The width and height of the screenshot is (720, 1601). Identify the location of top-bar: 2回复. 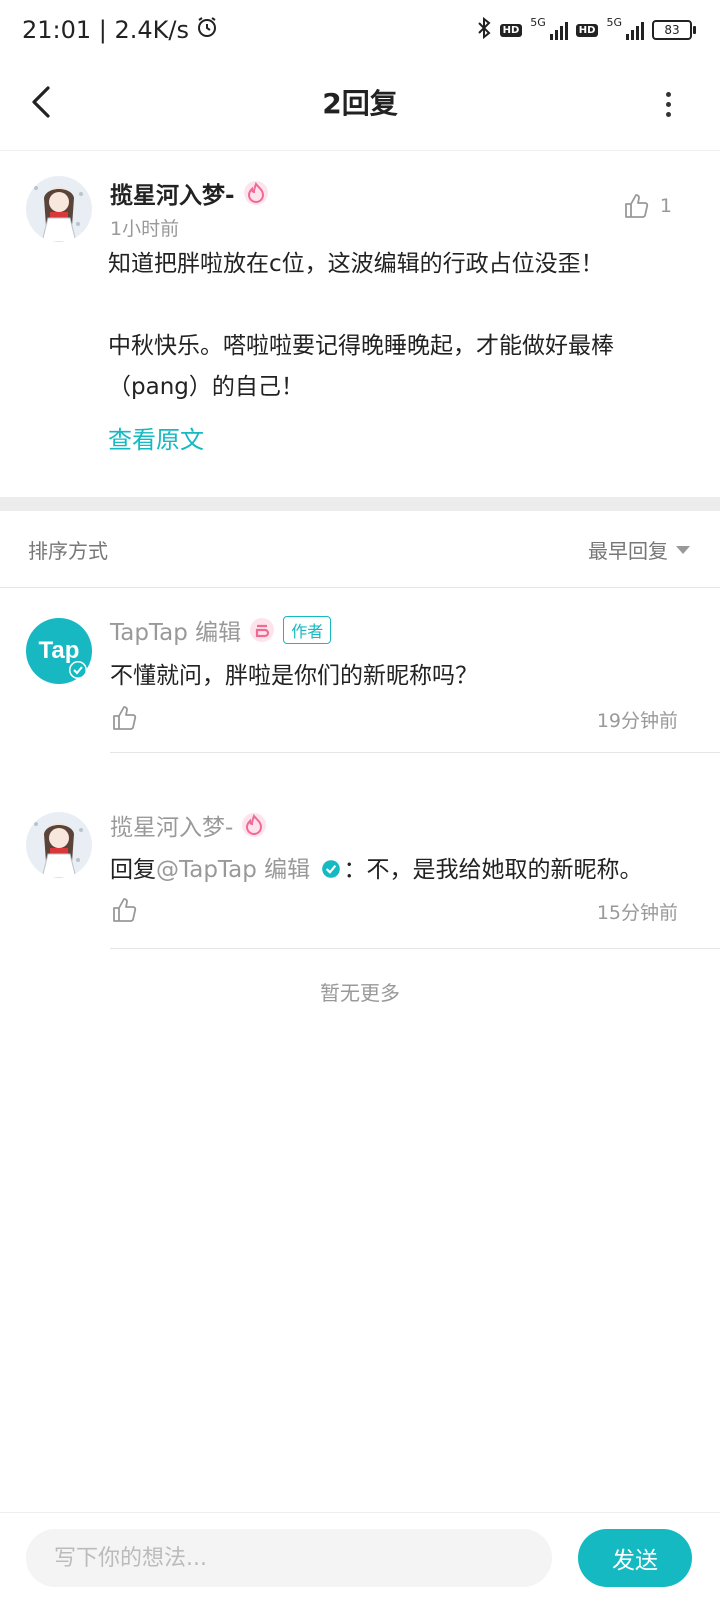
(360, 107).